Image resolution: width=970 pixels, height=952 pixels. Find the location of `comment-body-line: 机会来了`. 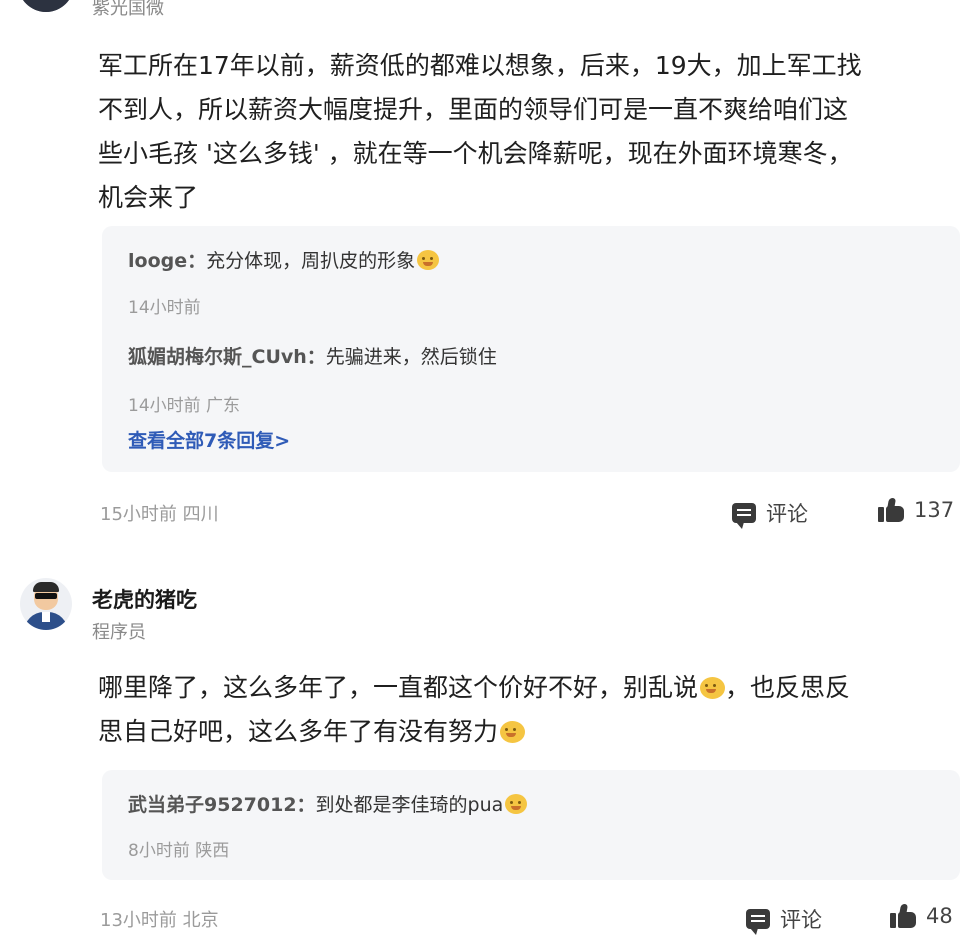

comment-body-line: 机会来了 is located at coordinates (148, 197).